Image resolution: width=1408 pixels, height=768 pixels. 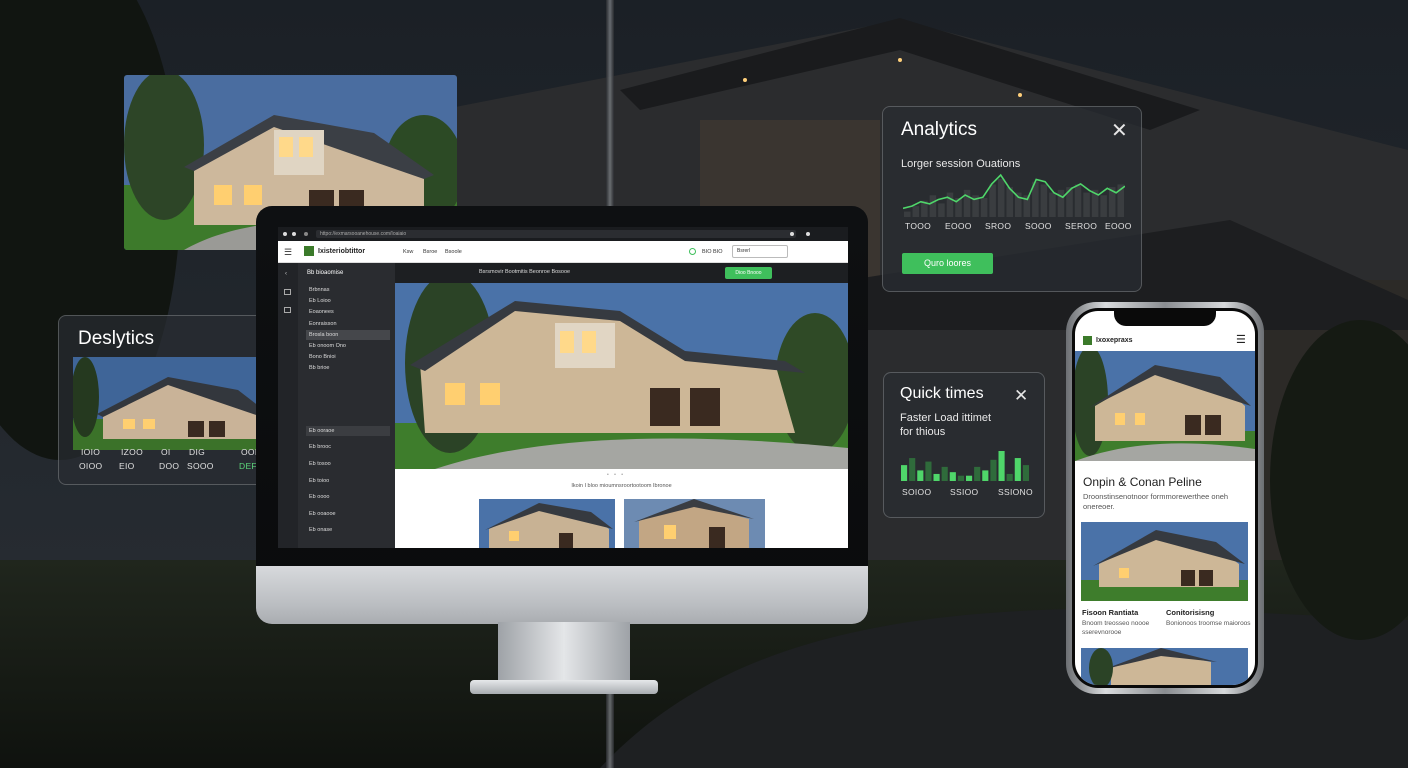 What do you see at coordinates (348, 324) in the screenshot?
I see `sidebar-item: Eonraisson` at bounding box center [348, 324].